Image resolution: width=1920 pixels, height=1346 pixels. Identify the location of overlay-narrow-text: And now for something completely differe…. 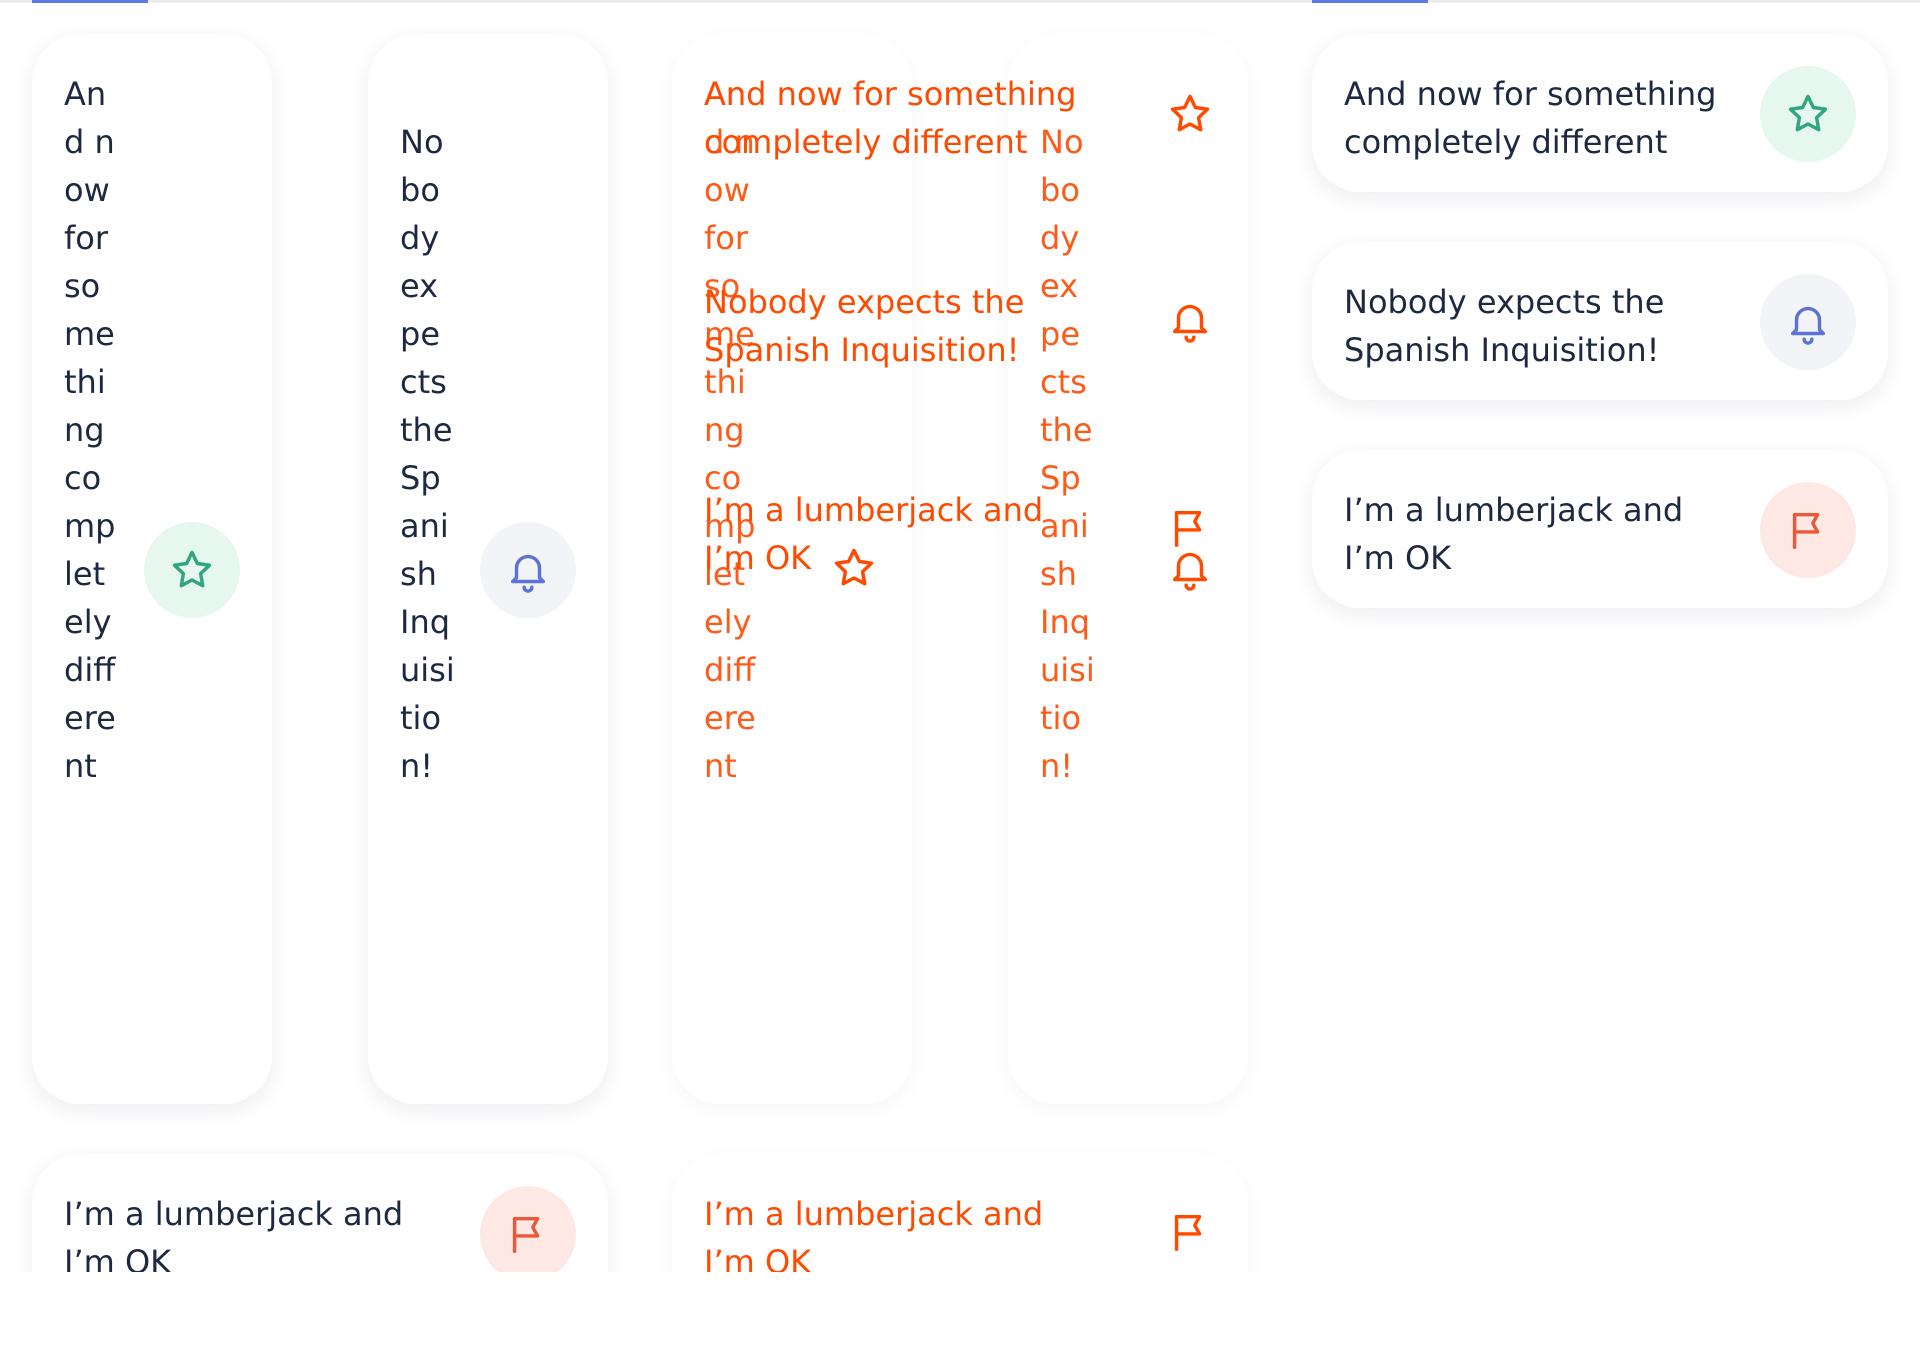
(730, 430).